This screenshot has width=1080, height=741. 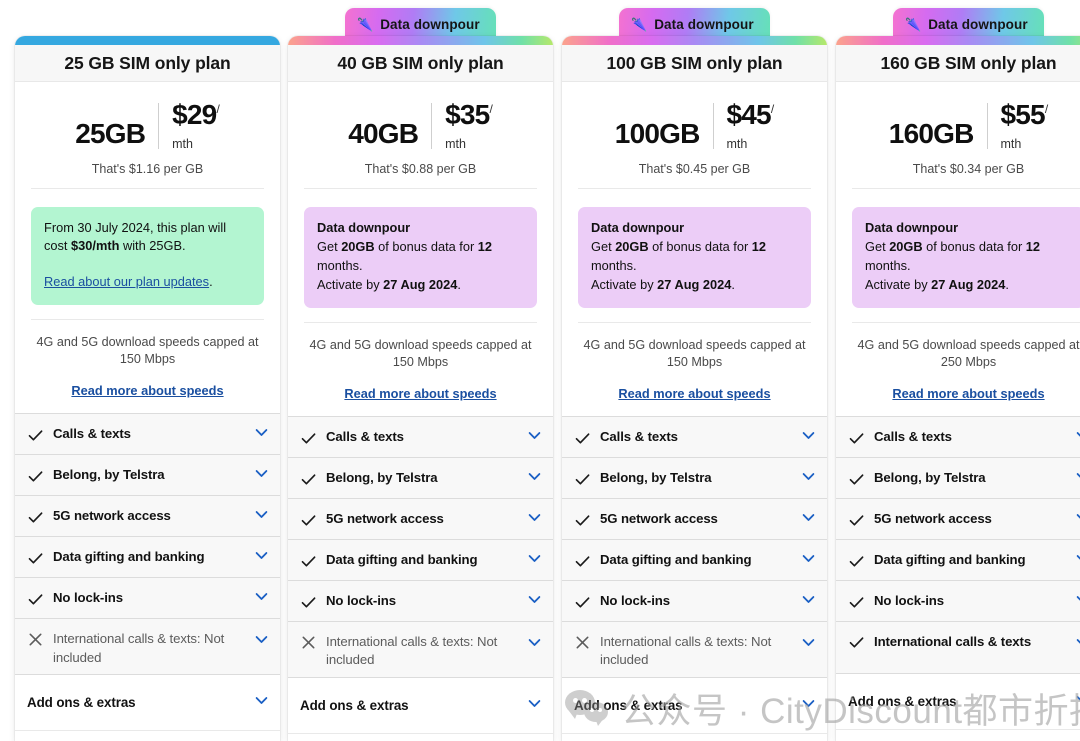 What do you see at coordinates (382, 478) in the screenshot?
I see `feature-label: Belong, by Telstra` at bounding box center [382, 478].